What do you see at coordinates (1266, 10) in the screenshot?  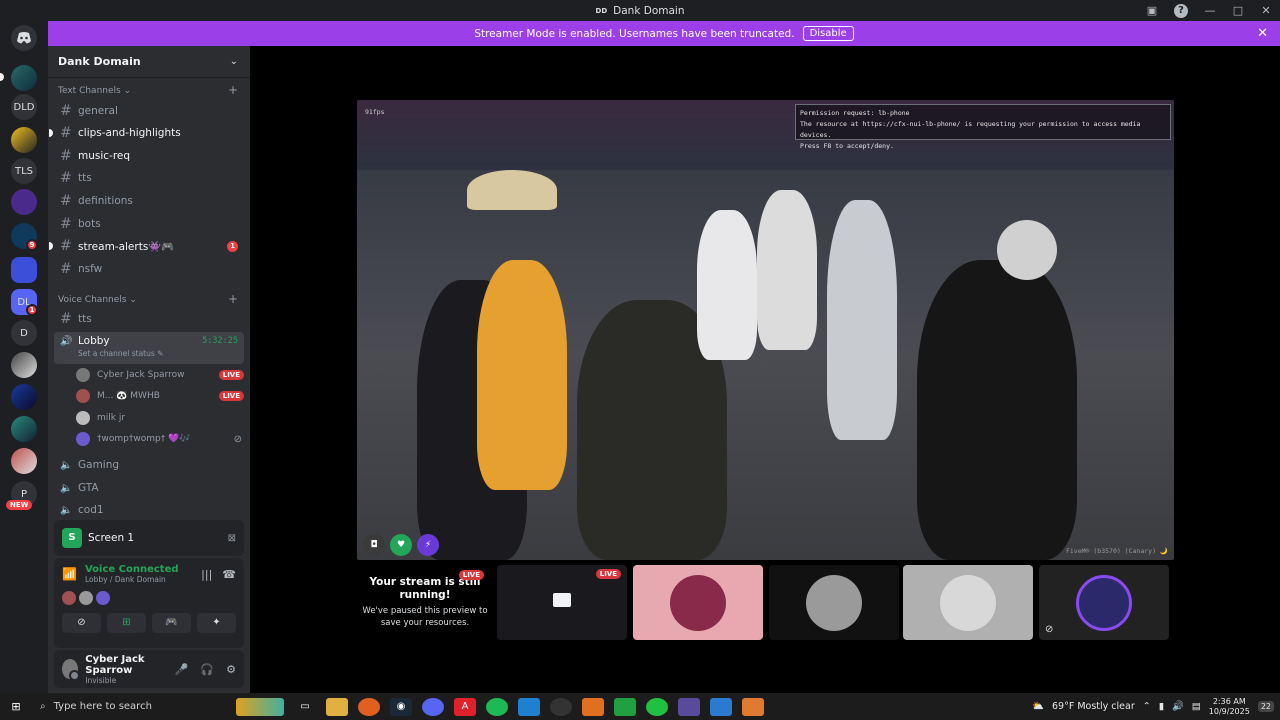 I see `close-window-button: ✕` at bounding box center [1266, 10].